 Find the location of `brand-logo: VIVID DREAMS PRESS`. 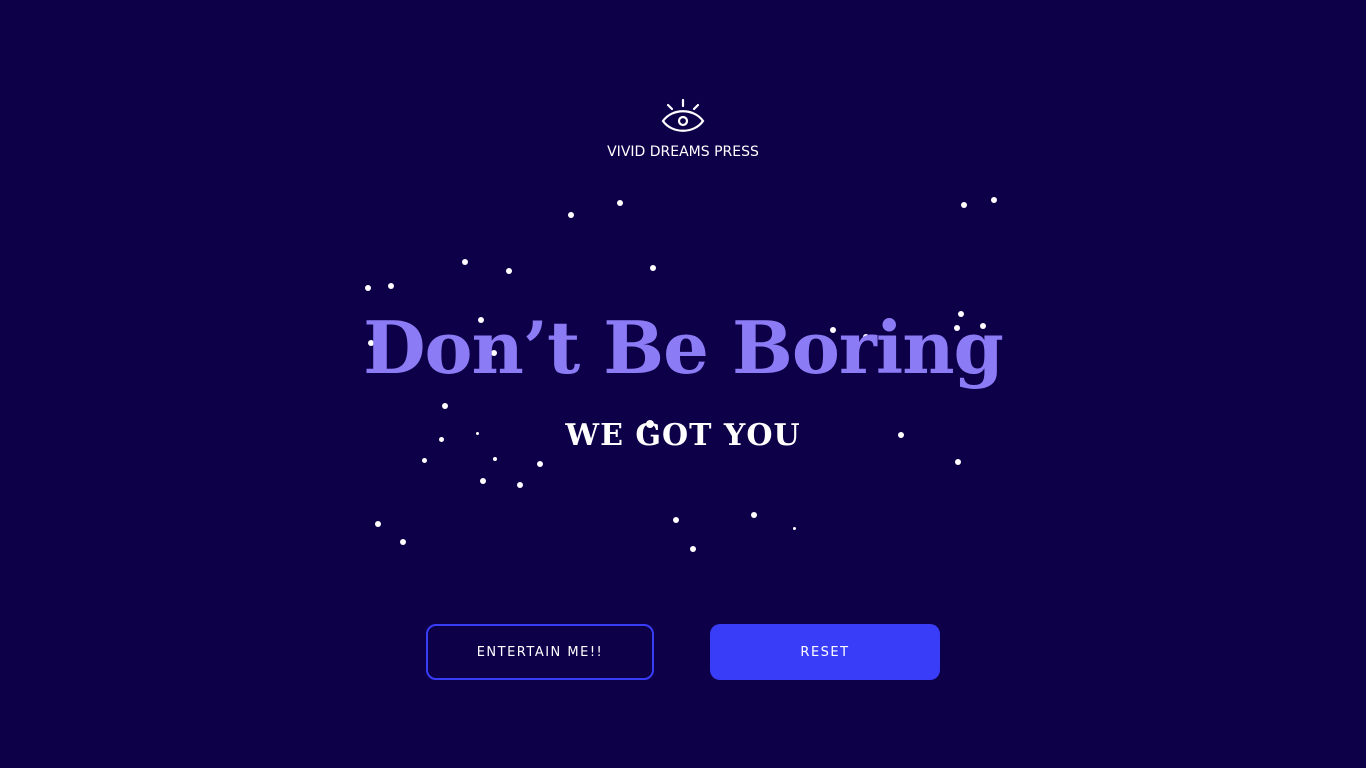

brand-logo: VIVID DREAMS PRESS is located at coordinates (683, 129).